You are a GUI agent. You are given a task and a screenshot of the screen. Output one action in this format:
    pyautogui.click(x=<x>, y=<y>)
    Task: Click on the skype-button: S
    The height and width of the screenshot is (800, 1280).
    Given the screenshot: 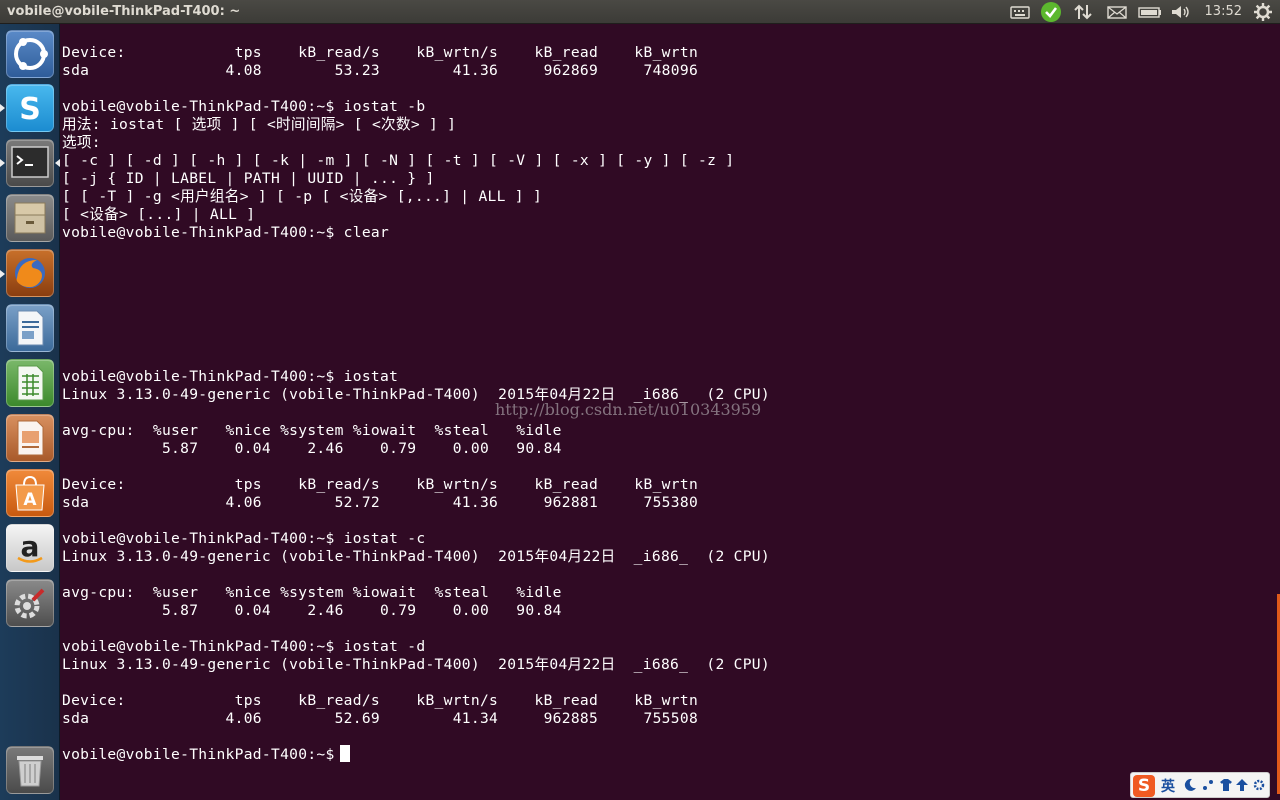 What is the action you would take?
    pyautogui.click(x=30, y=108)
    